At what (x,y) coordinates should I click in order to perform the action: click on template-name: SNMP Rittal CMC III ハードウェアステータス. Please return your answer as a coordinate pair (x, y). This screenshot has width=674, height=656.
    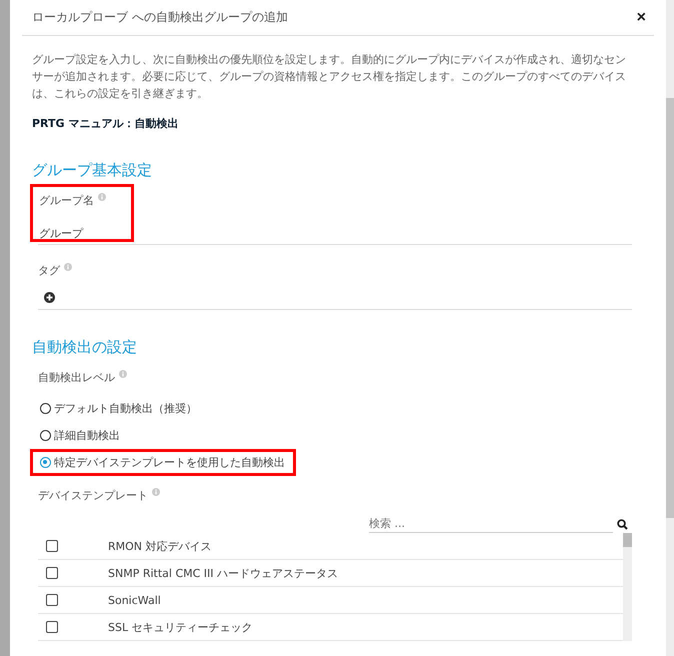
    Looking at the image, I should click on (223, 573).